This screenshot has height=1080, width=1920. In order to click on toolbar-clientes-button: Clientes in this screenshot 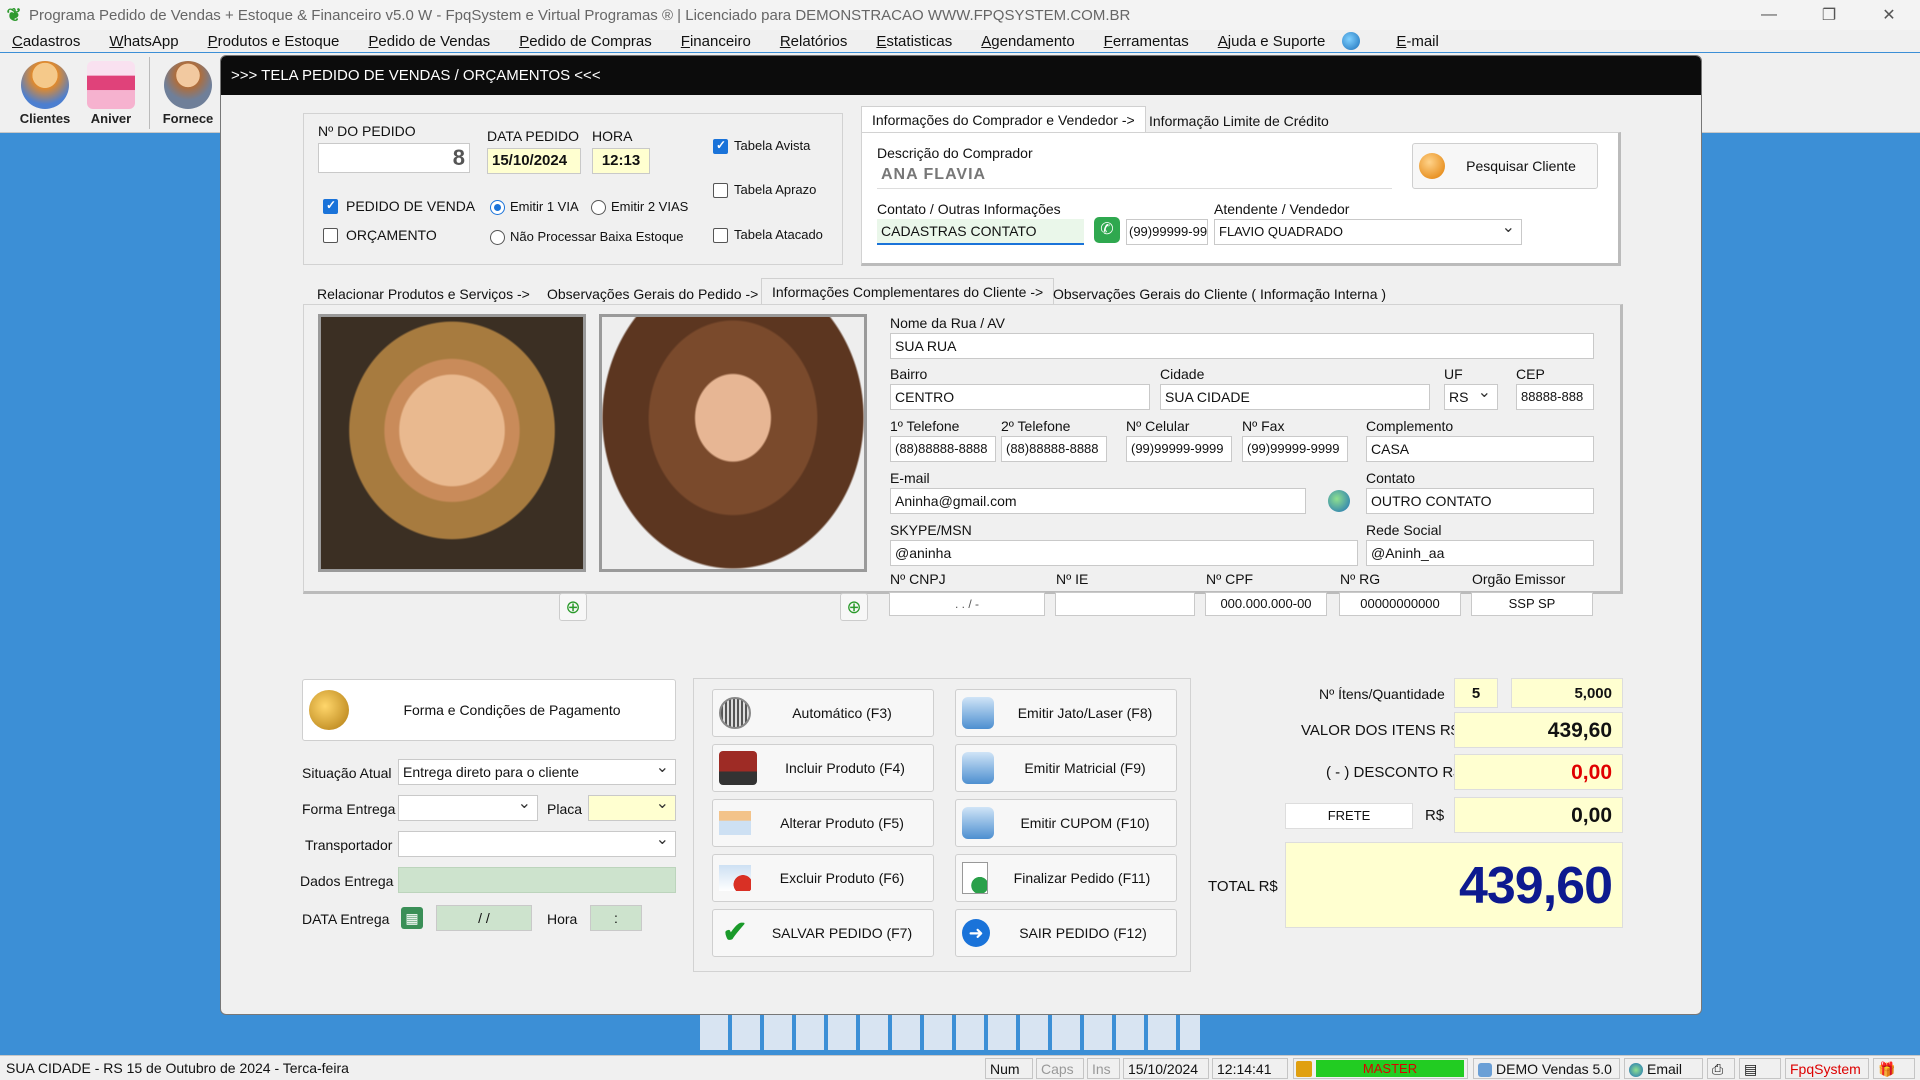, I will do `click(45, 94)`.